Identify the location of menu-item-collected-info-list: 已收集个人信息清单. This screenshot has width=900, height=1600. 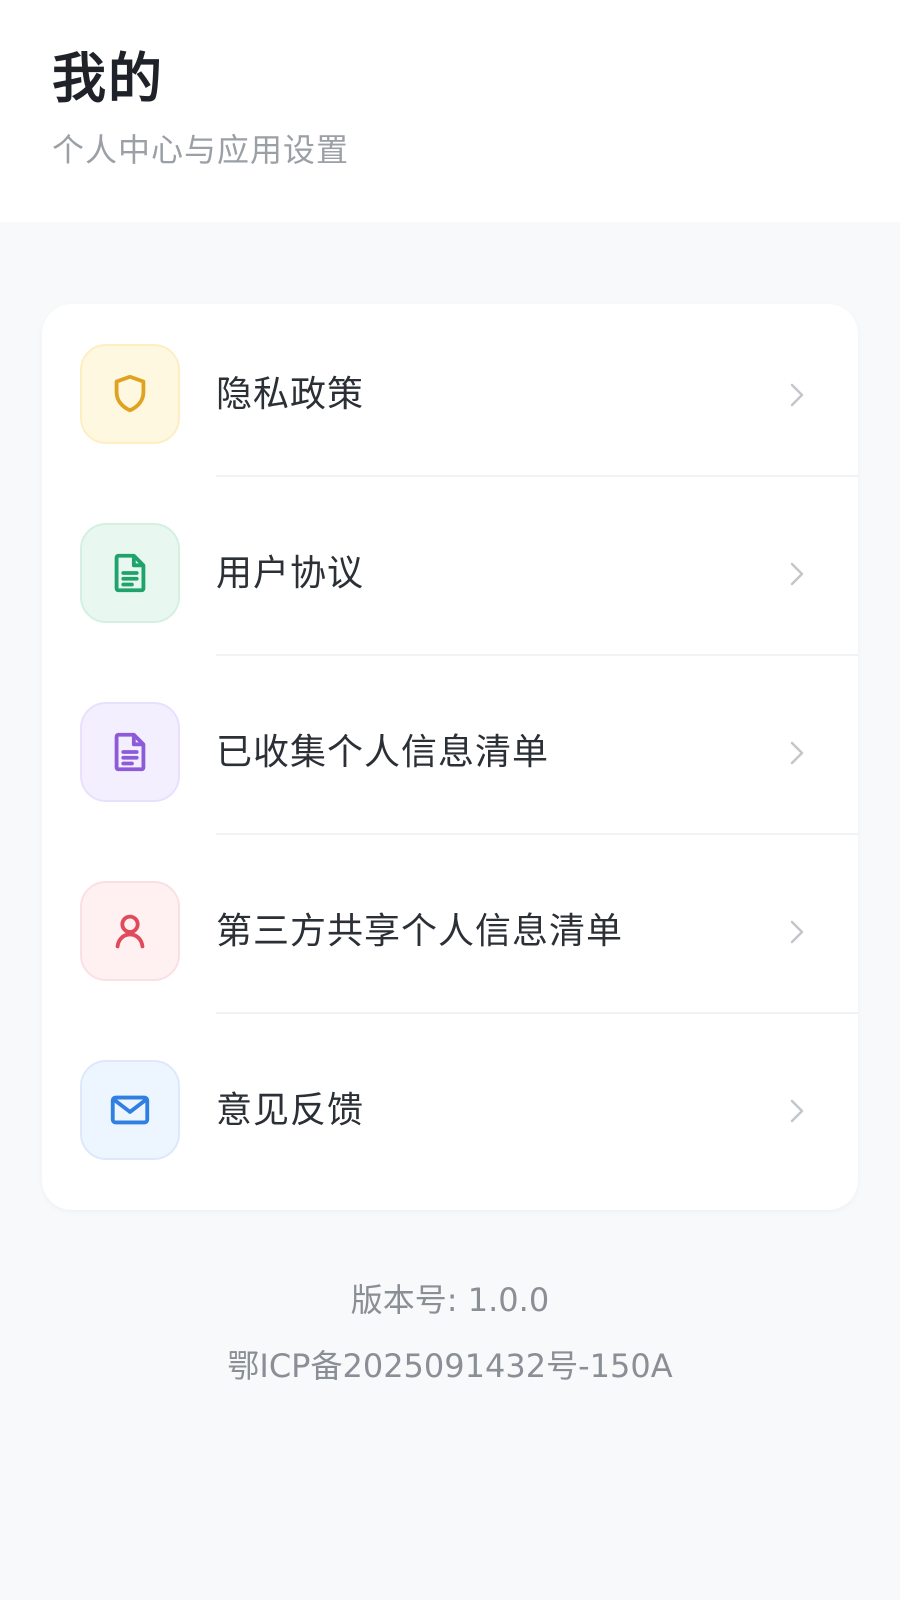
(450, 753).